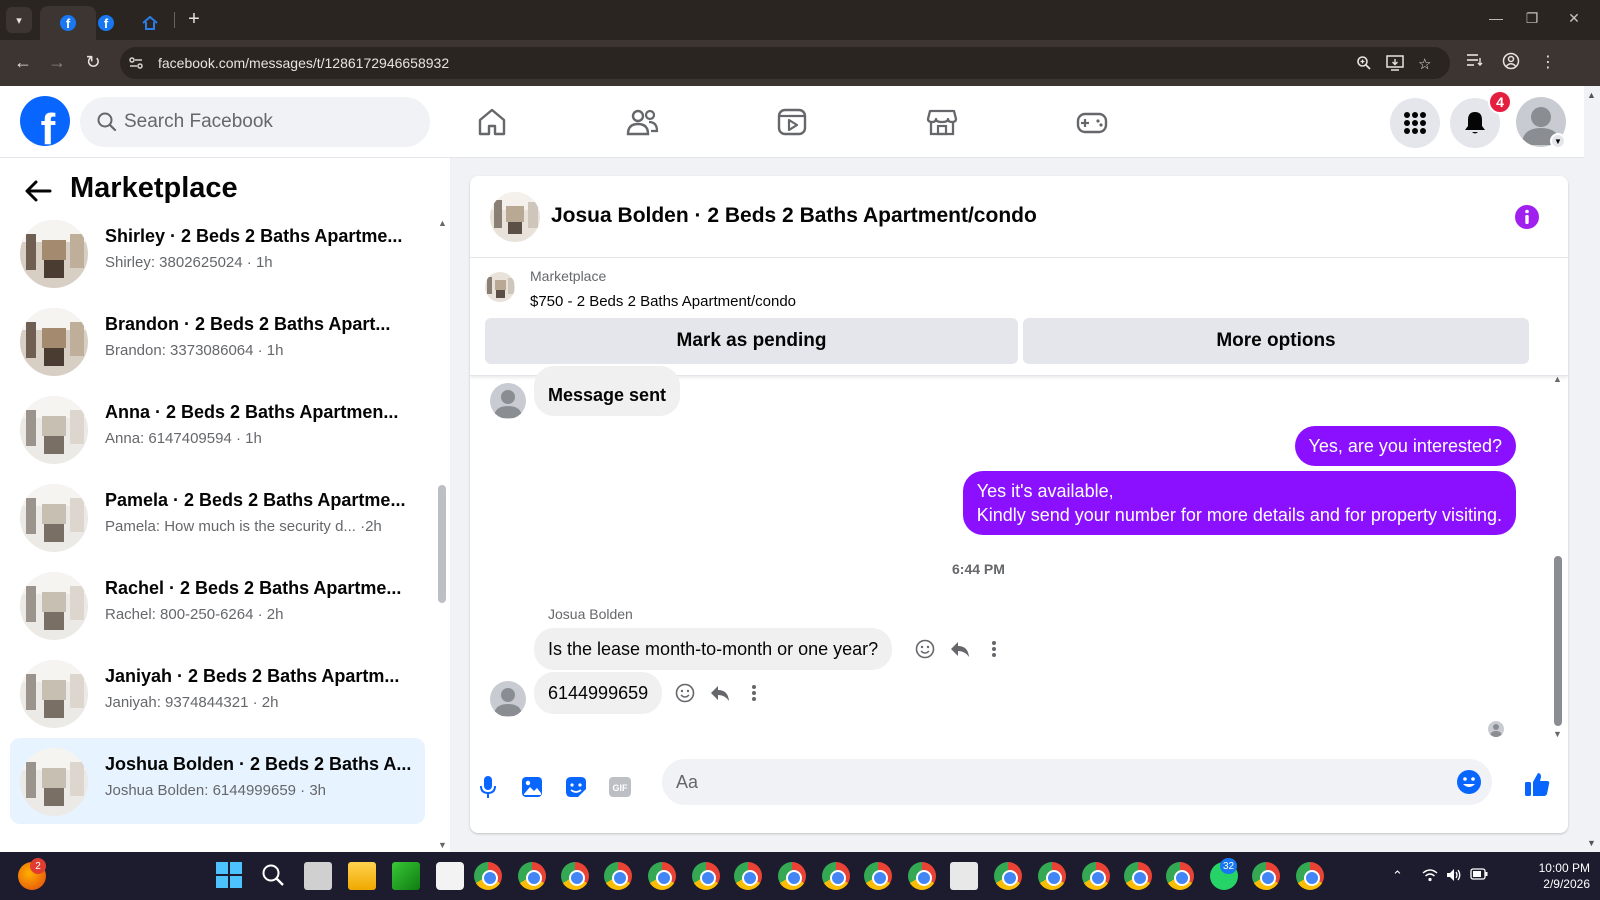  I want to click on message-input, so click(1061, 782).